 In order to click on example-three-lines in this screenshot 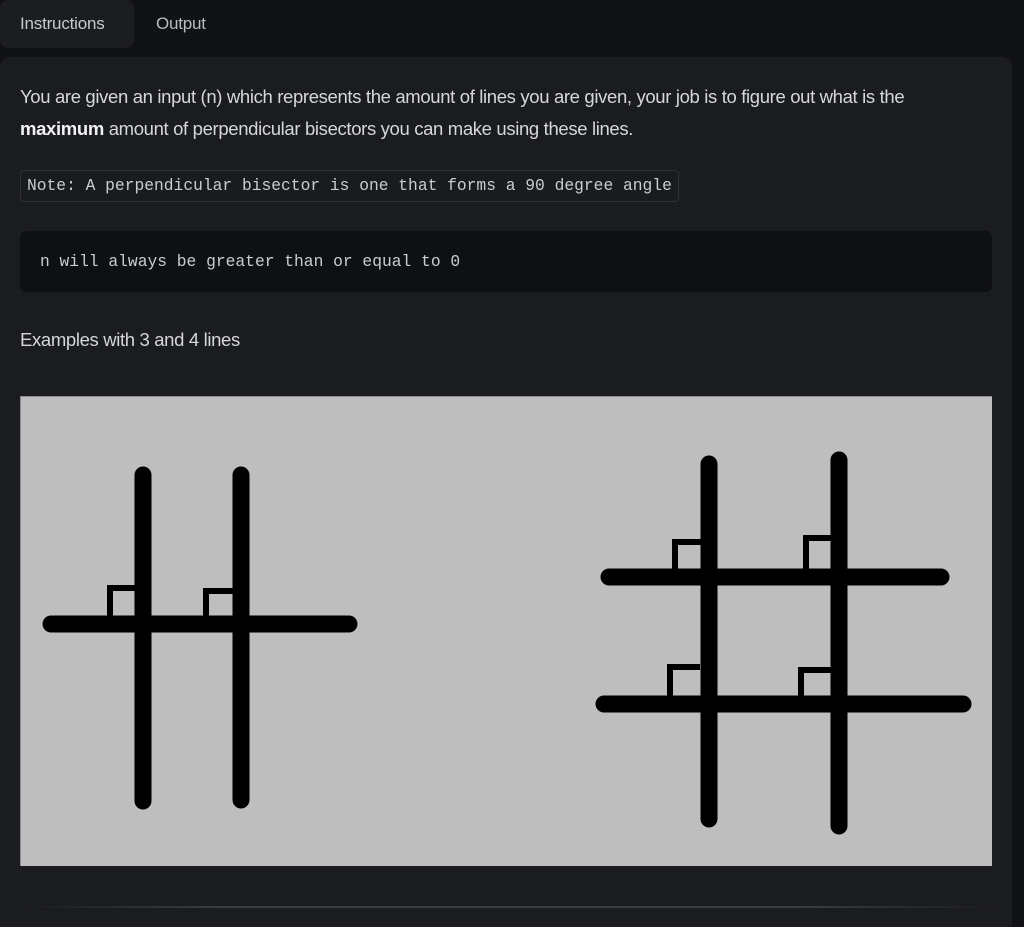, I will do `click(200, 638)`.